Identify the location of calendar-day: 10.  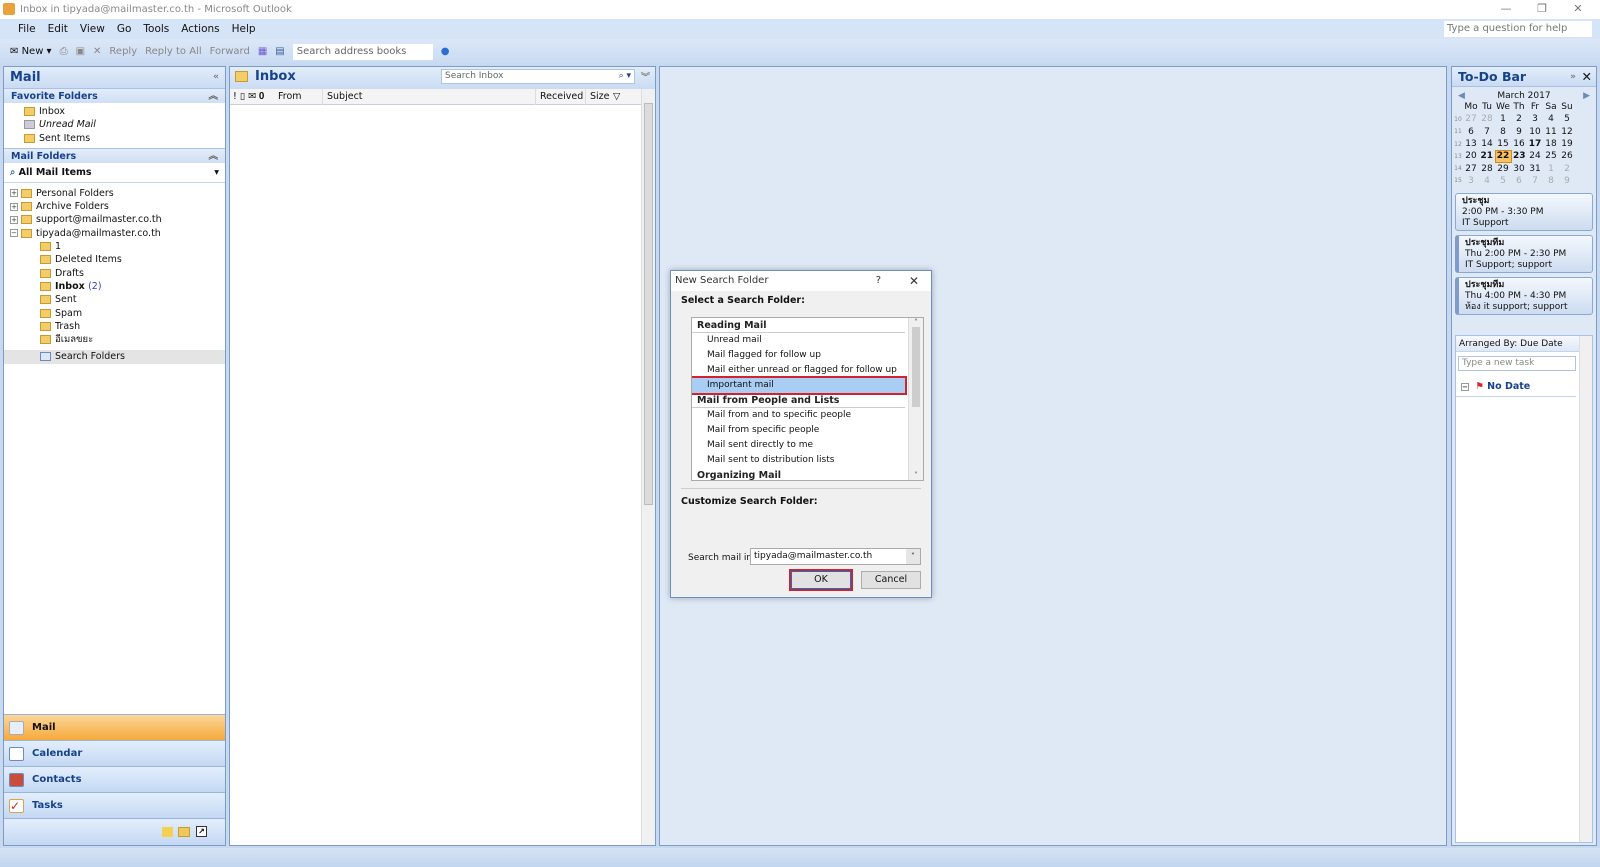
(1535, 132).